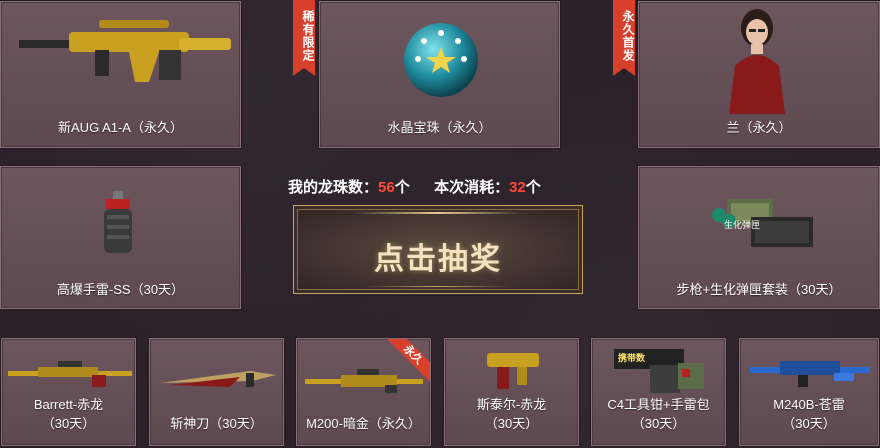 This screenshot has height=448, width=880. Describe the element at coordinates (363, 423) in the screenshot. I see `prize-name: M200-暗金（永久）` at that location.